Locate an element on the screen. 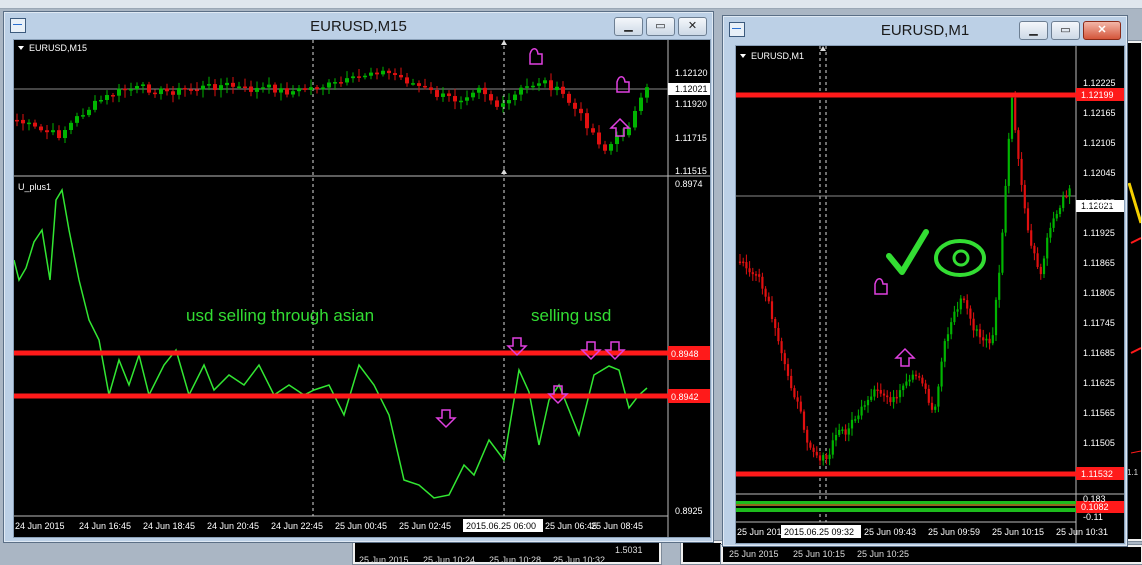 The height and width of the screenshot is (565, 1142). candlesticks is located at coordinates (332, 110).